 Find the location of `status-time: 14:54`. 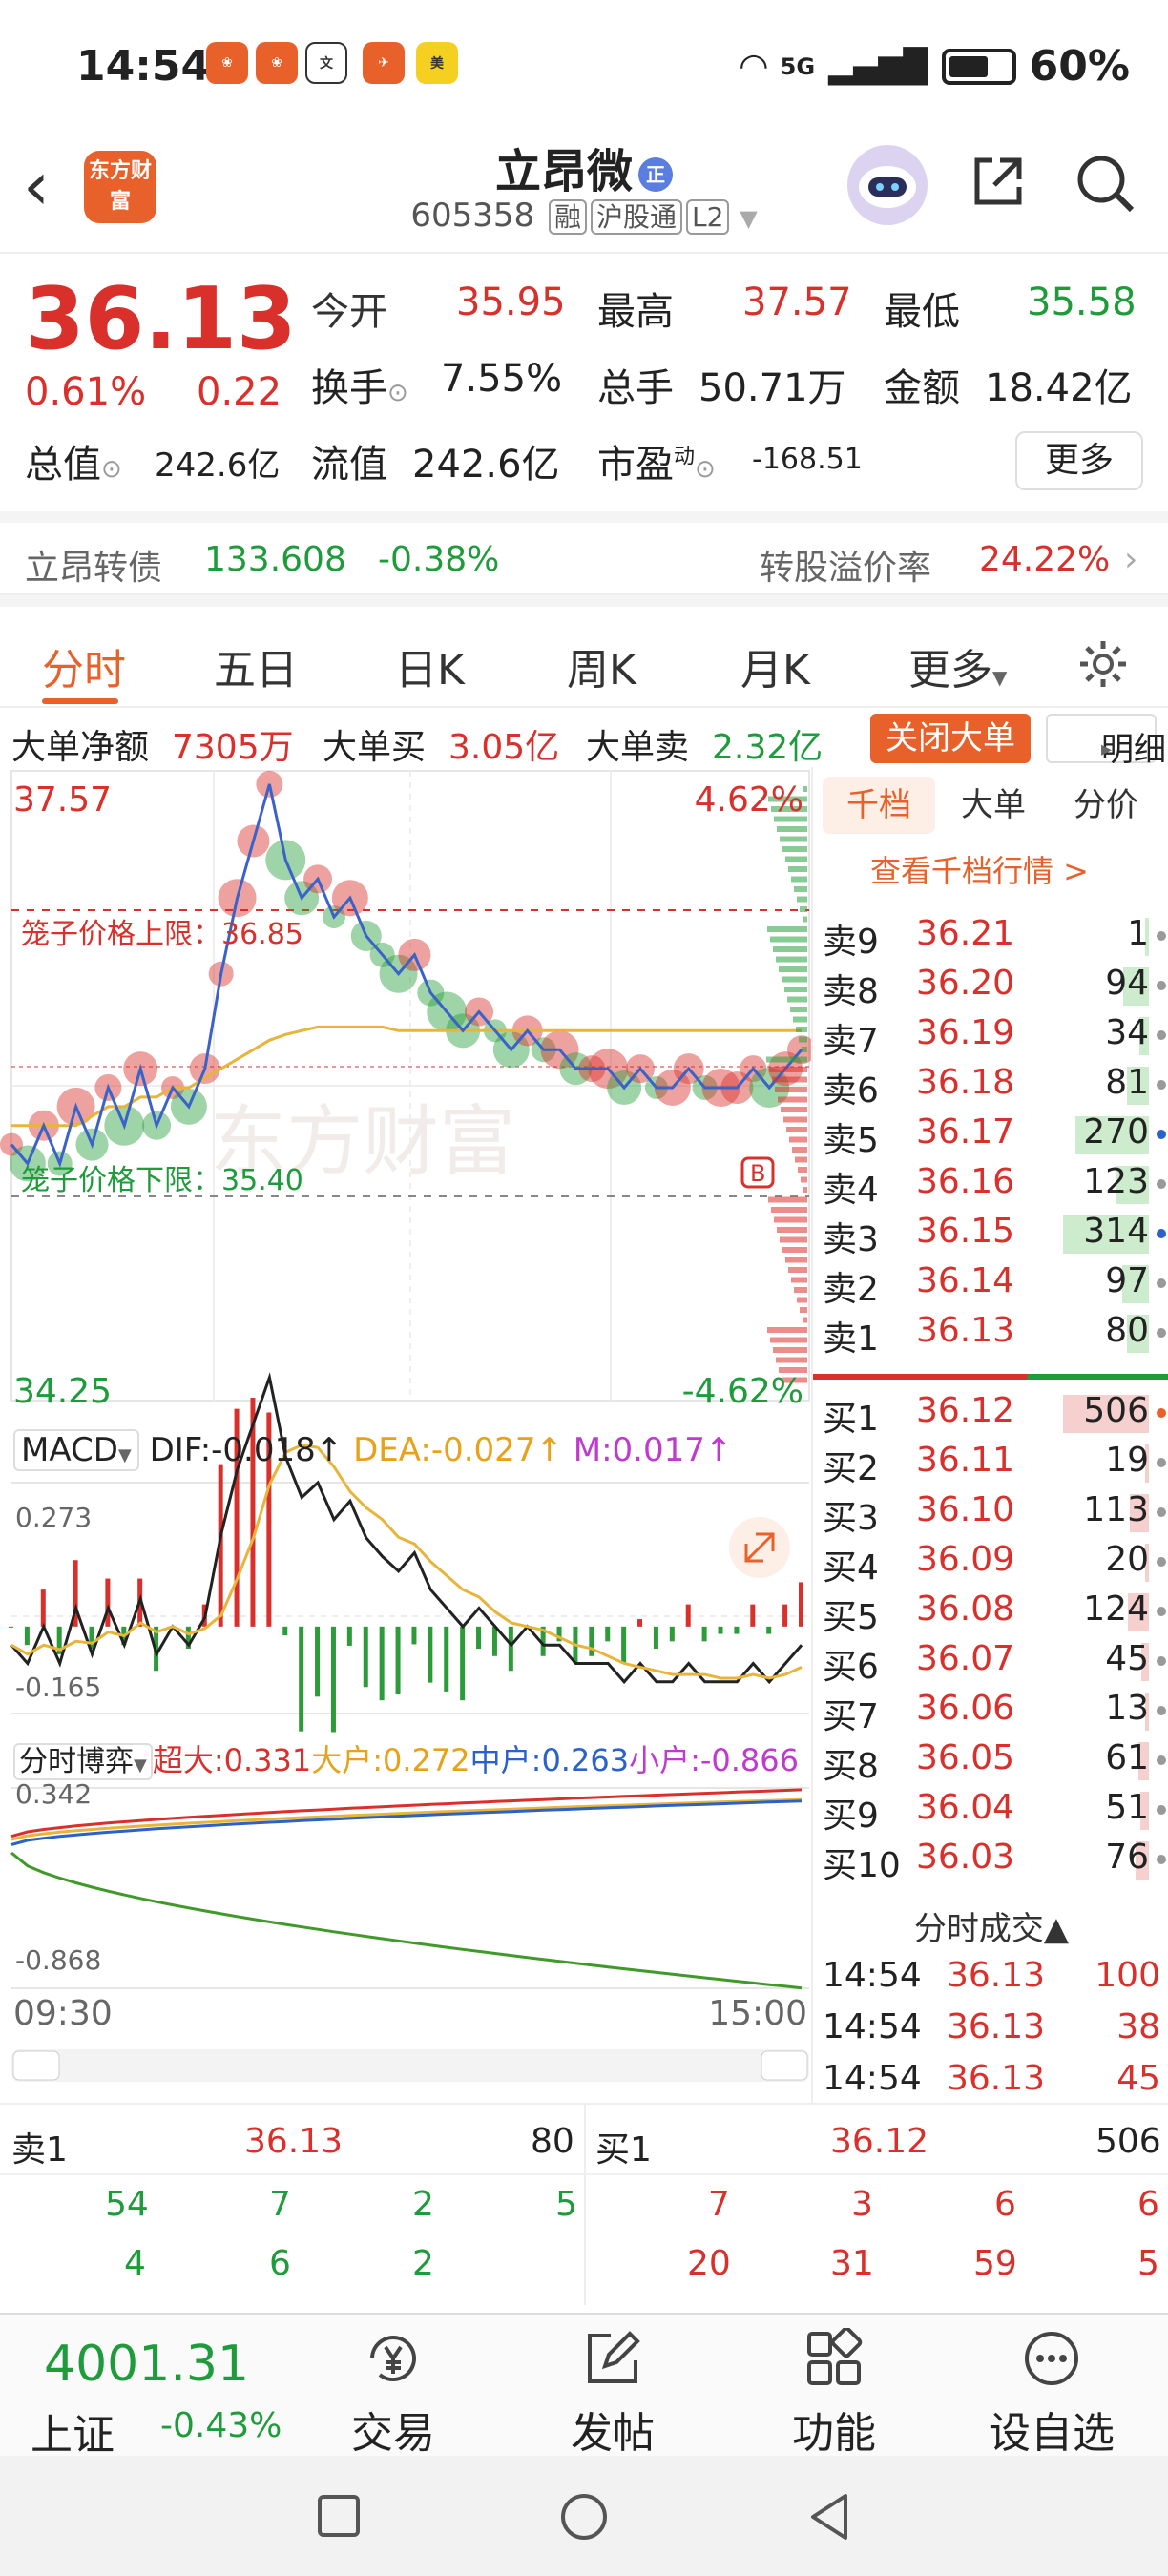

status-time: 14:54 is located at coordinates (143, 66).